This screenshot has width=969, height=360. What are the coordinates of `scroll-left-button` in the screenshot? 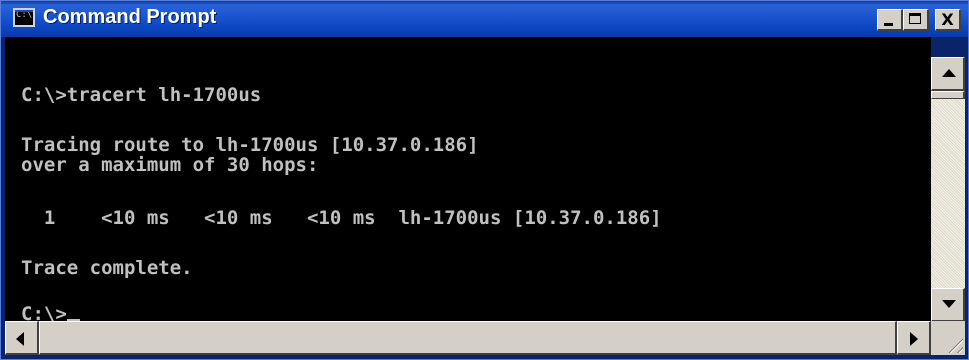 It's located at (22, 338).